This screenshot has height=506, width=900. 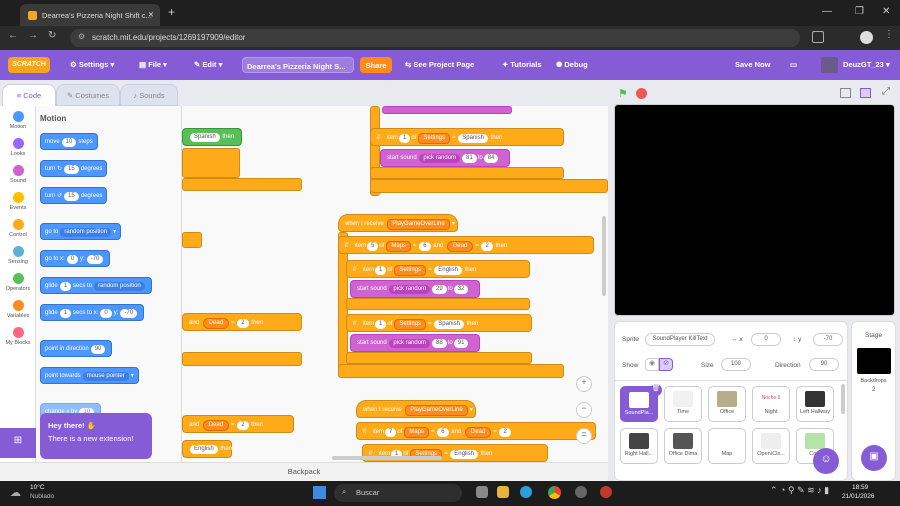 What do you see at coordinates (92, 312) in the screenshot?
I see `glide-xy-block: glide 1 secs to x: 0 y: -70` at bounding box center [92, 312].